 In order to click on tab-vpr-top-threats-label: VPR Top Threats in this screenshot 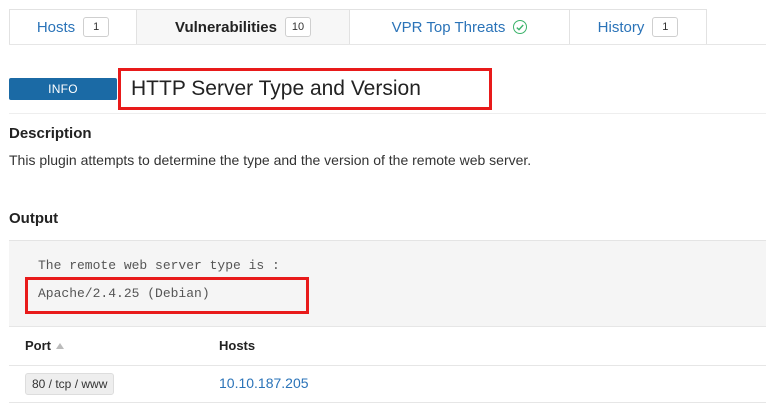, I will do `click(448, 27)`.